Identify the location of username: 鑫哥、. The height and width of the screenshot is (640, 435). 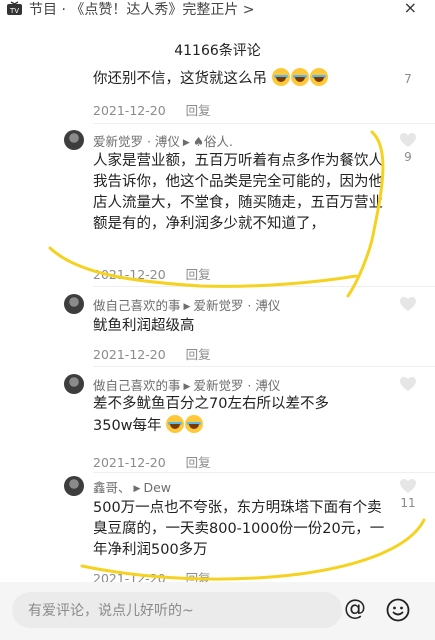
(112, 487).